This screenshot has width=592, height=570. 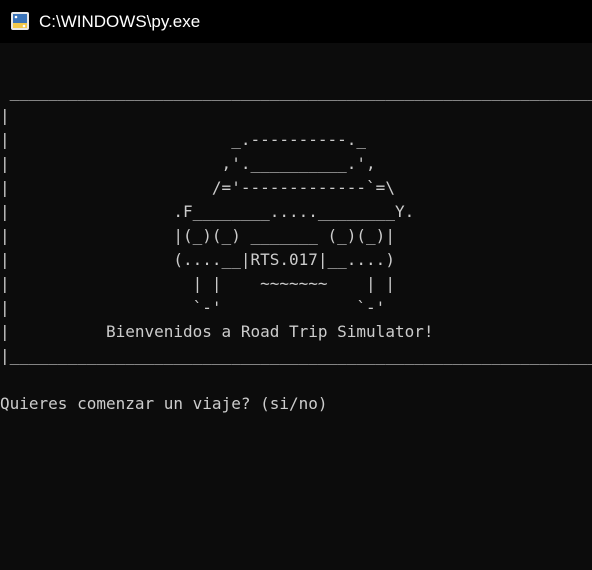 What do you see at coordinates (296, 331) in the screenshot?
I see `console-line: | Bienvenidos a Road Trip Simulator! |` at bounding box center [296, 331].